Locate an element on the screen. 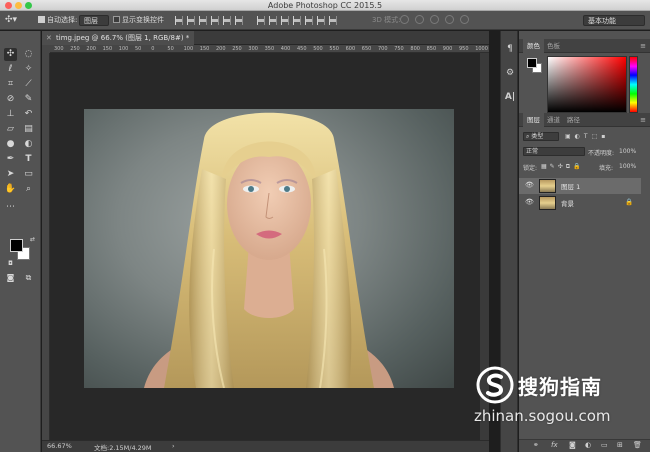 This screenshot has height=452, width=650. crop-icon: ⌗ is located at coordinates (10, 84).